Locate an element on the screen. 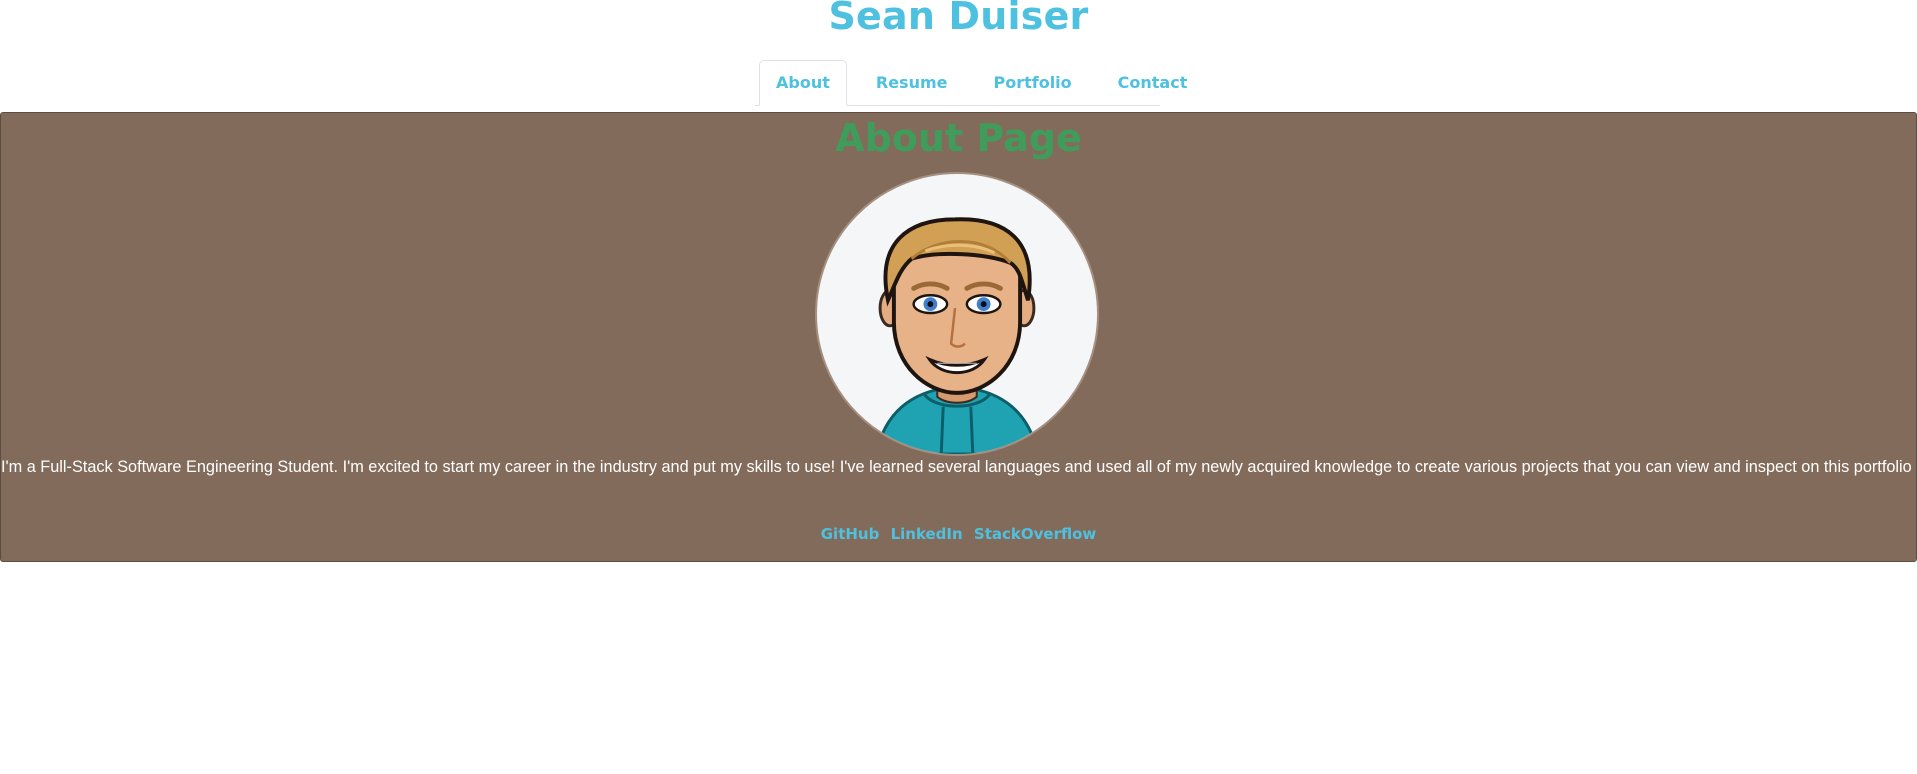 The height and width of the screenshot is (774, 1917). tab-about: About is located at coordinates (803, 83).